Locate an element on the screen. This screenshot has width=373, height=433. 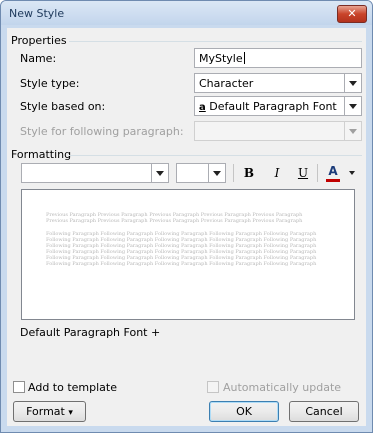
name-label-text: Name: is located at coordinates (38, 58).